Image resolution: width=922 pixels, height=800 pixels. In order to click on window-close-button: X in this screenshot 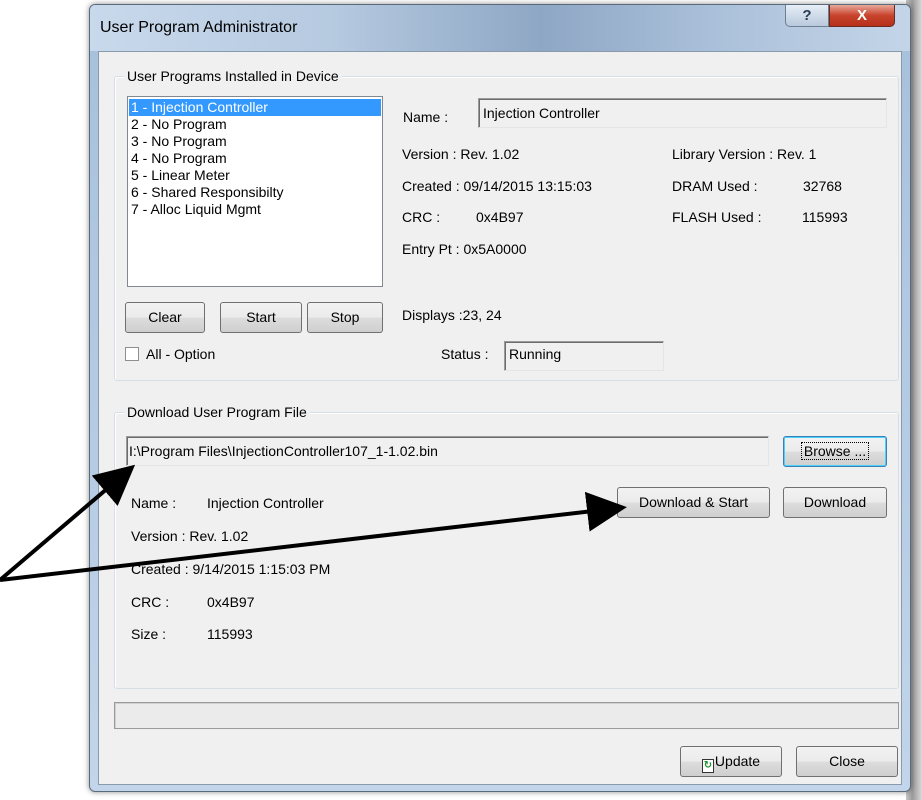, I will do `click(862, 16)`.